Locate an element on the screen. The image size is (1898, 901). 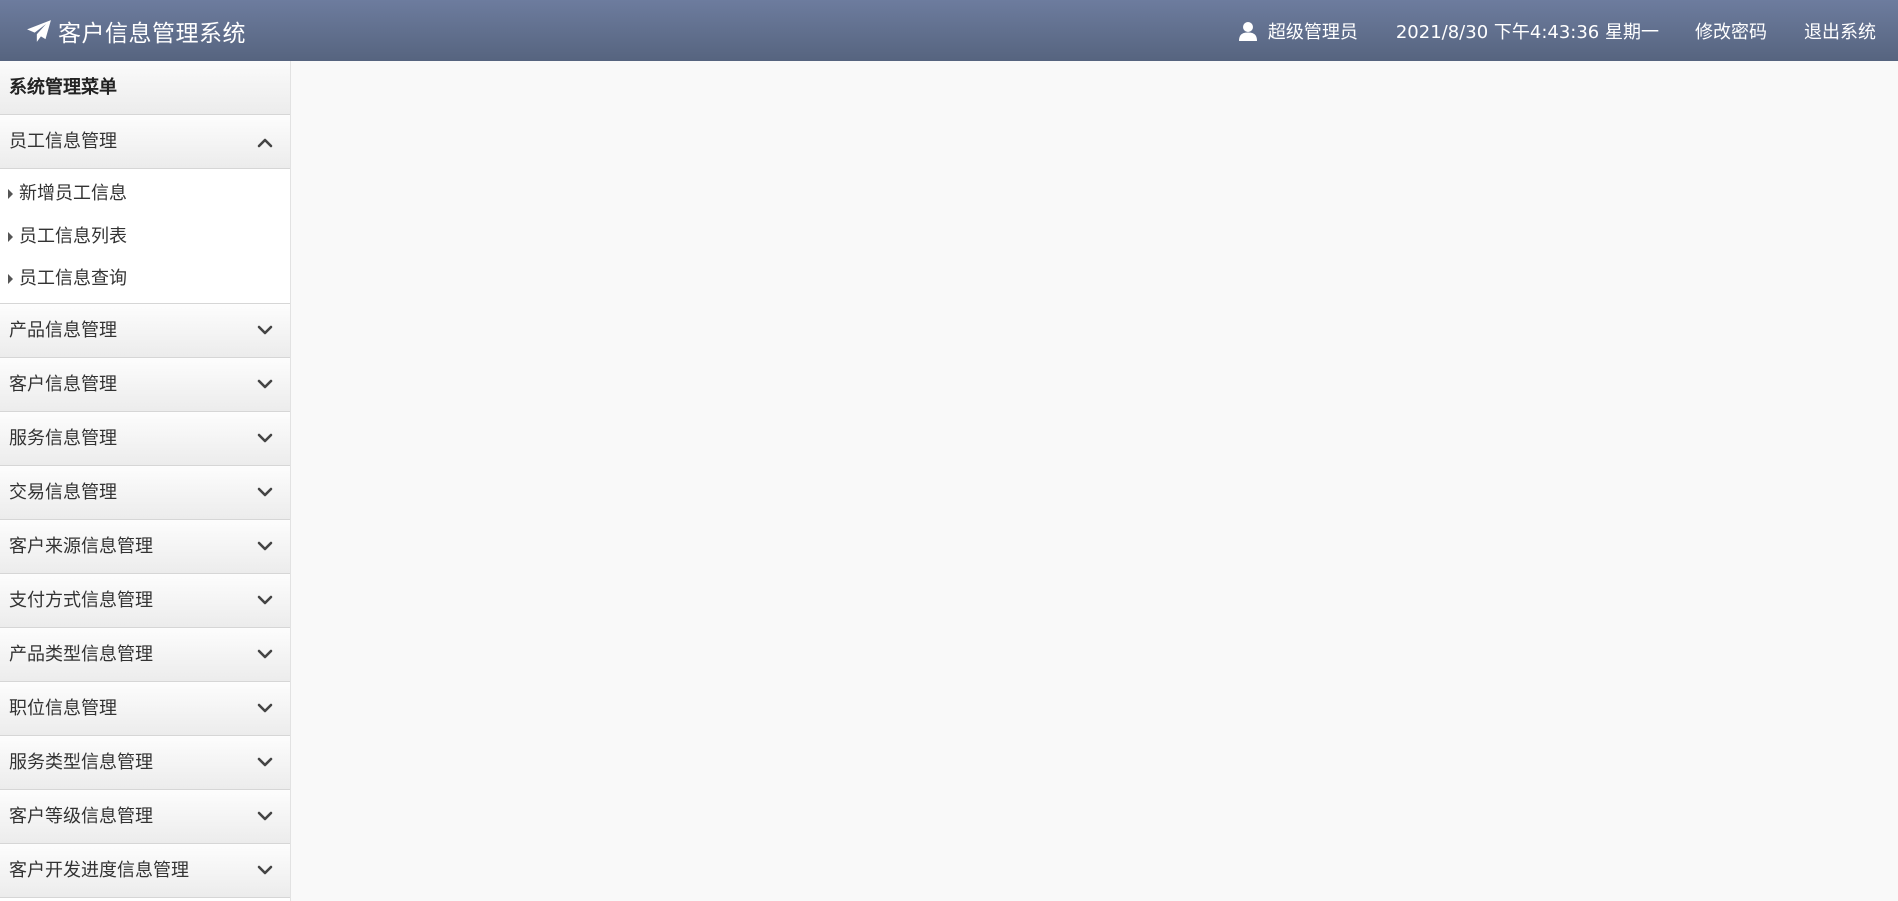
chevron-up-icon is located at coordinates (265, 142).